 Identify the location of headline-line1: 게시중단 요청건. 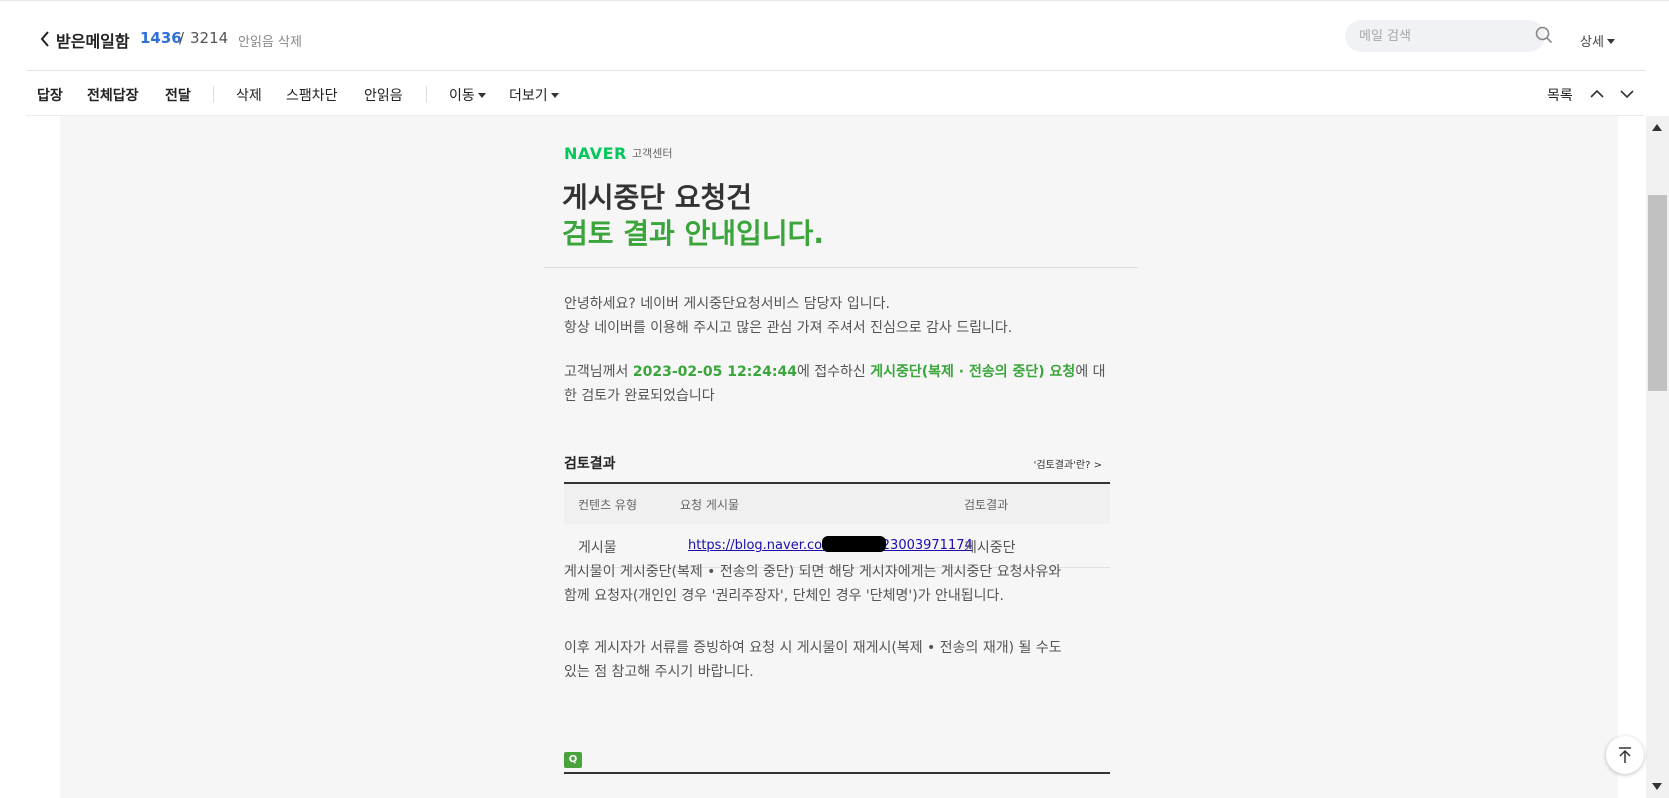
(657, 197).